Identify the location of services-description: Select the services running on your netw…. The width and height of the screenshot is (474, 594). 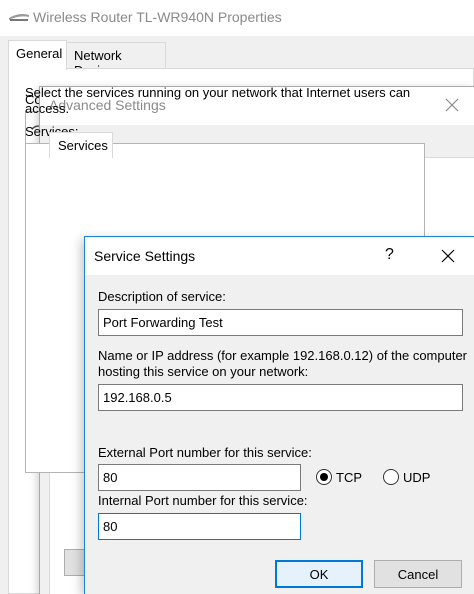
(218, 100).